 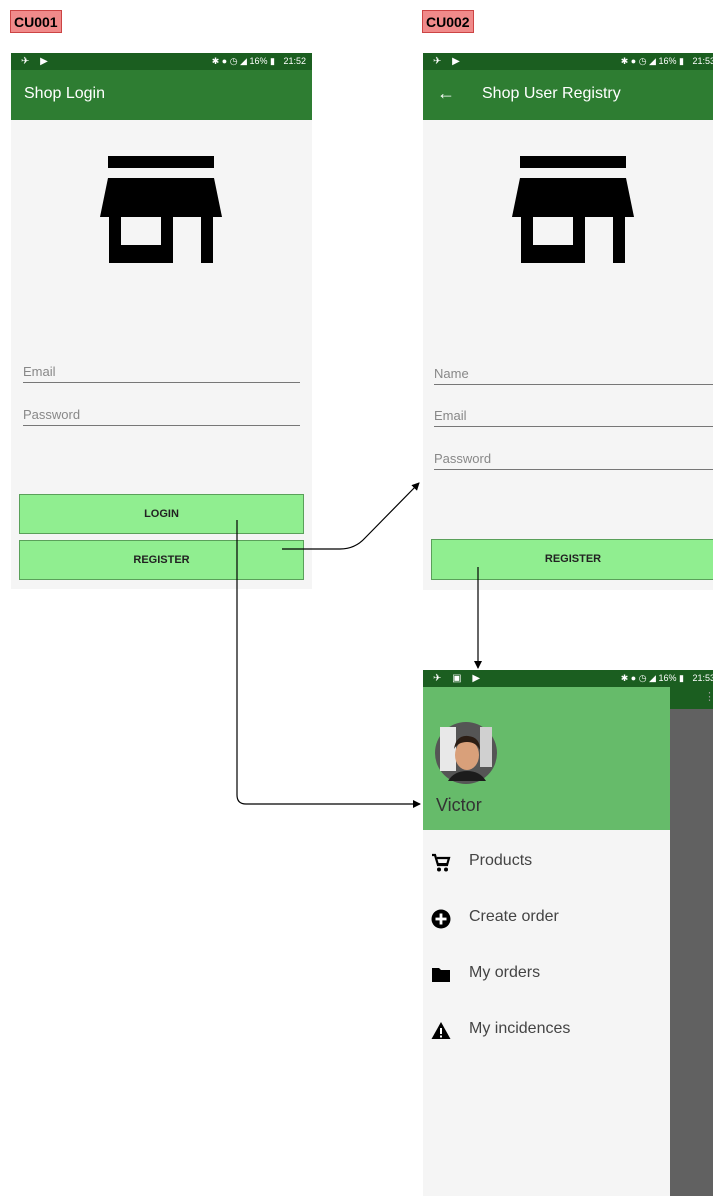 What do you see at coordinates (351, 516) in the screenshot?
I see `arrow-register-to-registry` at bounding box center [351, 516].